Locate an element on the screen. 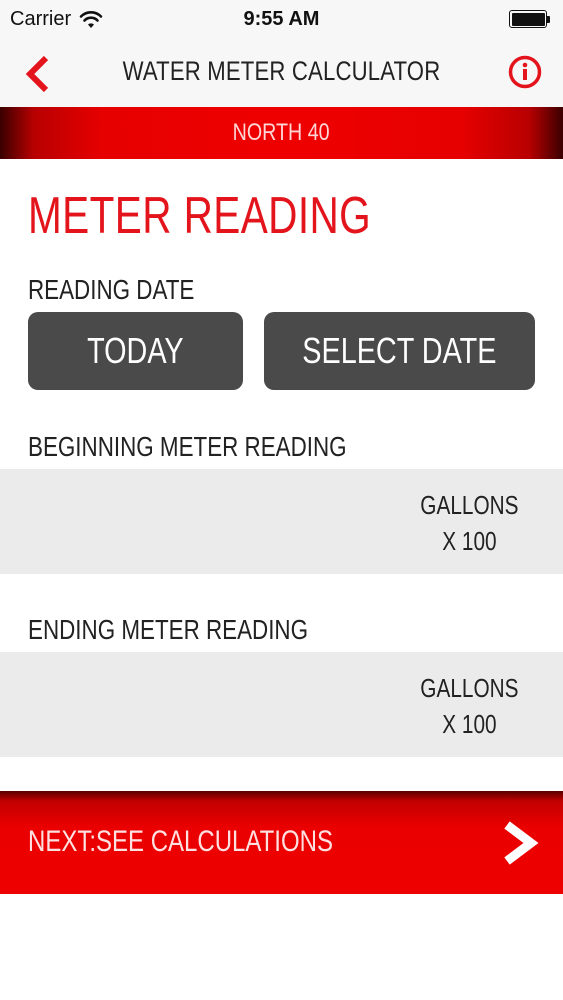 The height and width of the screenshot is (1000, 563). beginning-reading-label: BEGINNING METER READING is located at coordinates (187, 446).